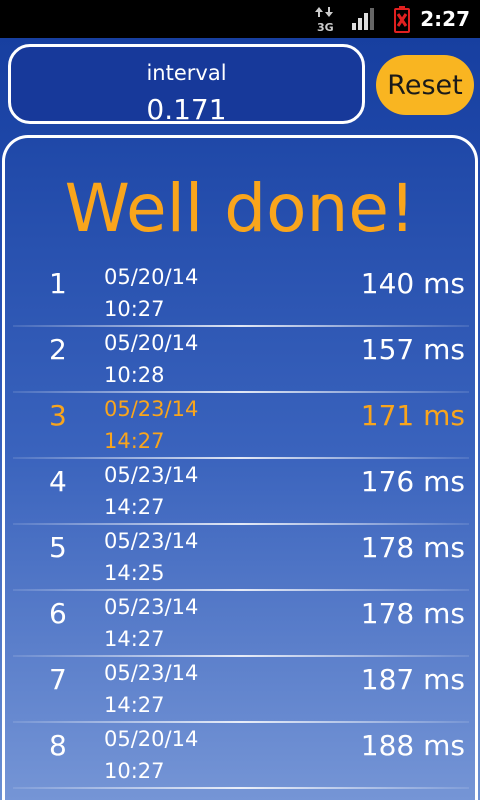 The image size is (480, 800). I want to click on network-3g-icon: 3G, so click(326, 19).